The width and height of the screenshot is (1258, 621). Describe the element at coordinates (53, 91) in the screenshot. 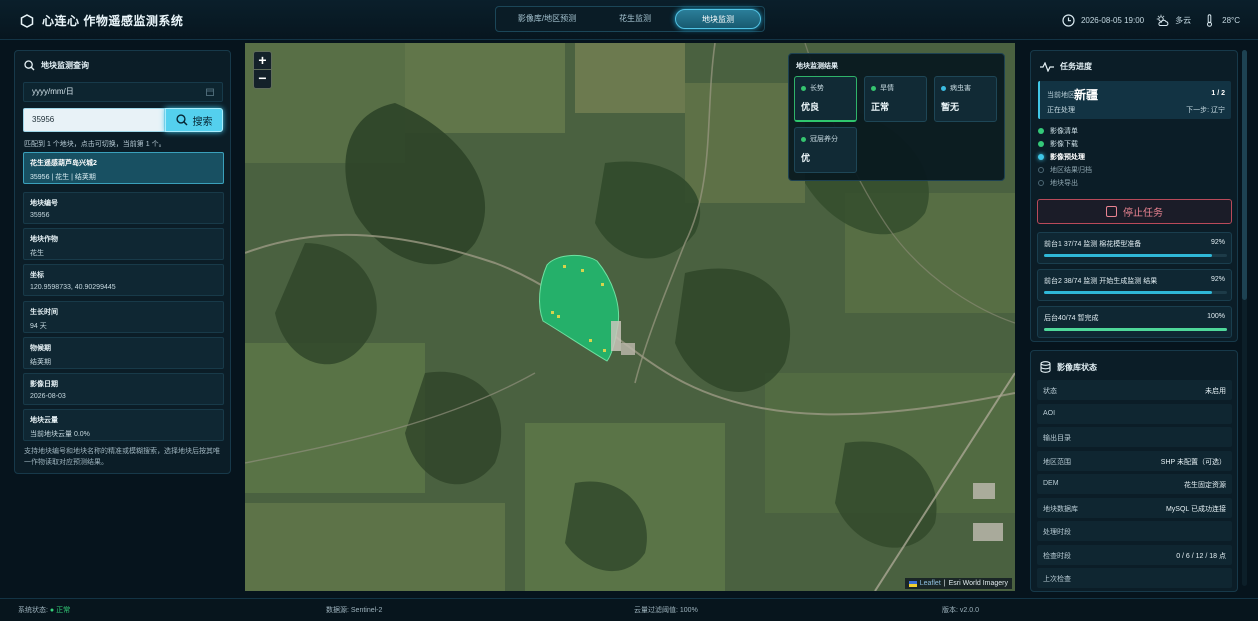

I see `date-placeholder: yyyy/mm/日` at that location.